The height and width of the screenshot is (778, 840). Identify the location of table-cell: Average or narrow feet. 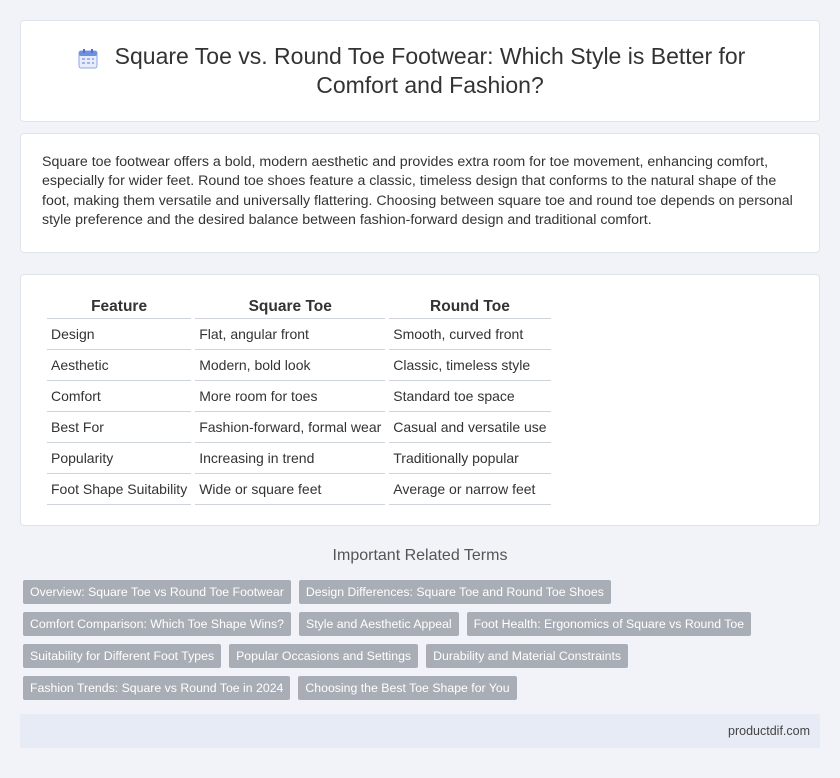
(470, 489).